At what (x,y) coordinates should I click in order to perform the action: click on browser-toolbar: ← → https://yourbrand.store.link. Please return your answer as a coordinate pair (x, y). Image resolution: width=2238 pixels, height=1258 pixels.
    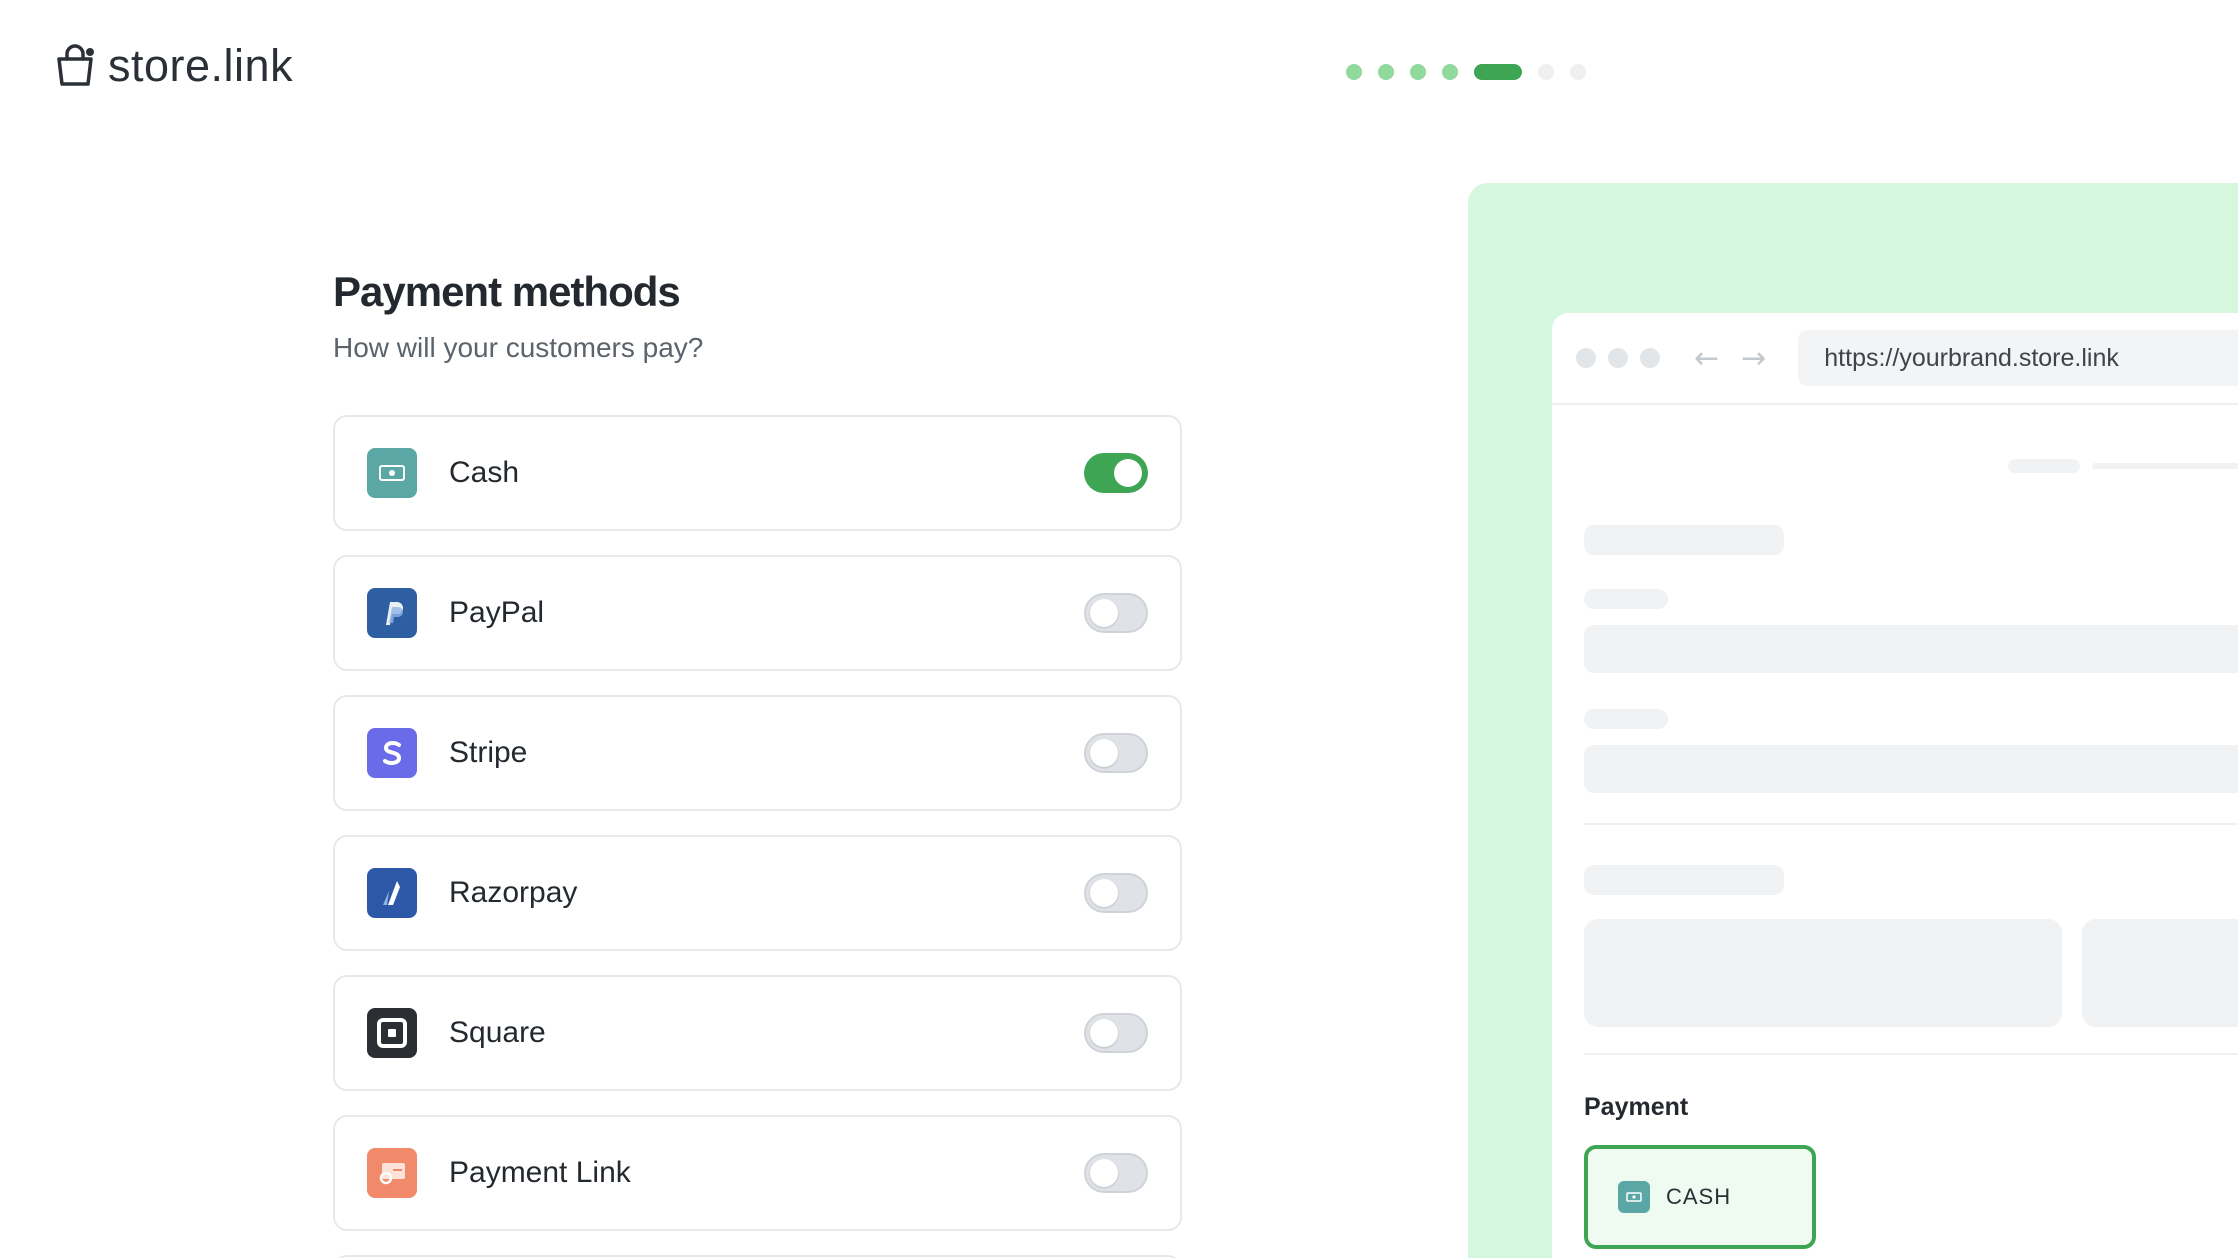
    Looking at the image, I should click on (1895, 359).